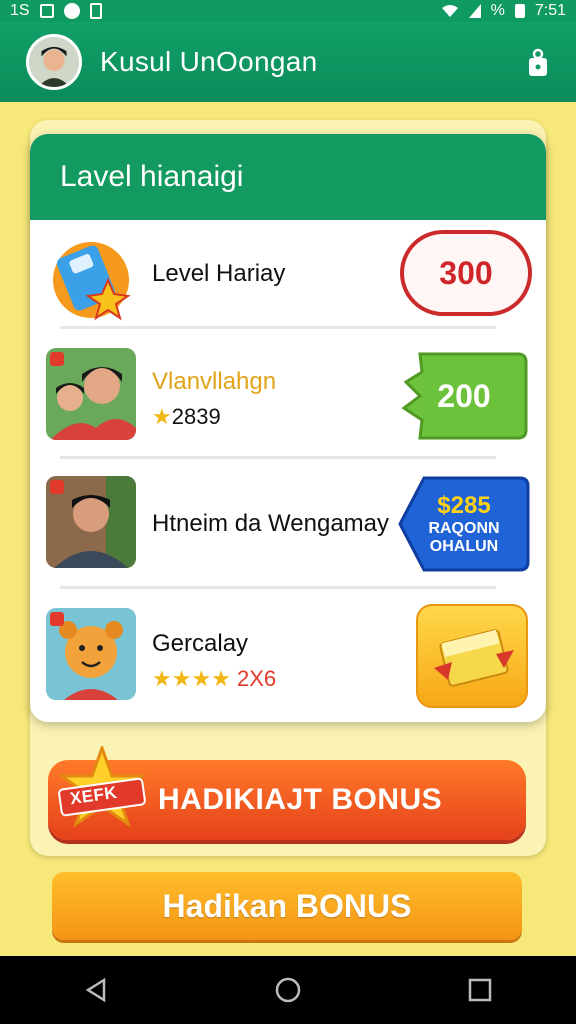 This screenshot has width=576, height=1024. Describe the element at coordinates (20, 10) in the screenshot. I see `status-left-text: 1S` at that location.